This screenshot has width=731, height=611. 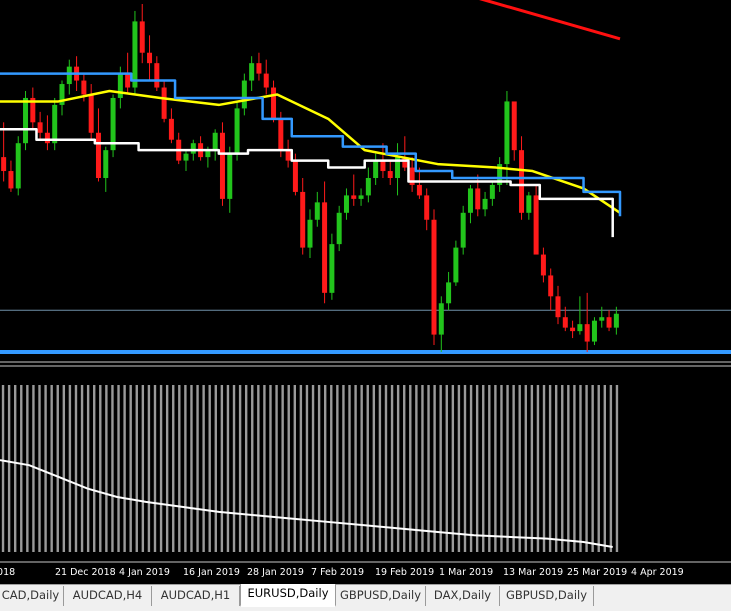 I want to click on date-tick-label: 25 Mar 2019, so click(x=597, y=572).